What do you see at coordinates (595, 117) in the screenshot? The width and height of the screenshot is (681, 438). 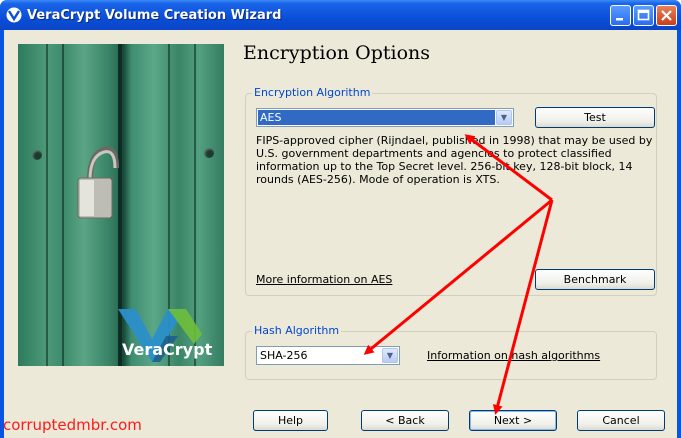 I see `test-button: Test` at bounding box center [595, 117].